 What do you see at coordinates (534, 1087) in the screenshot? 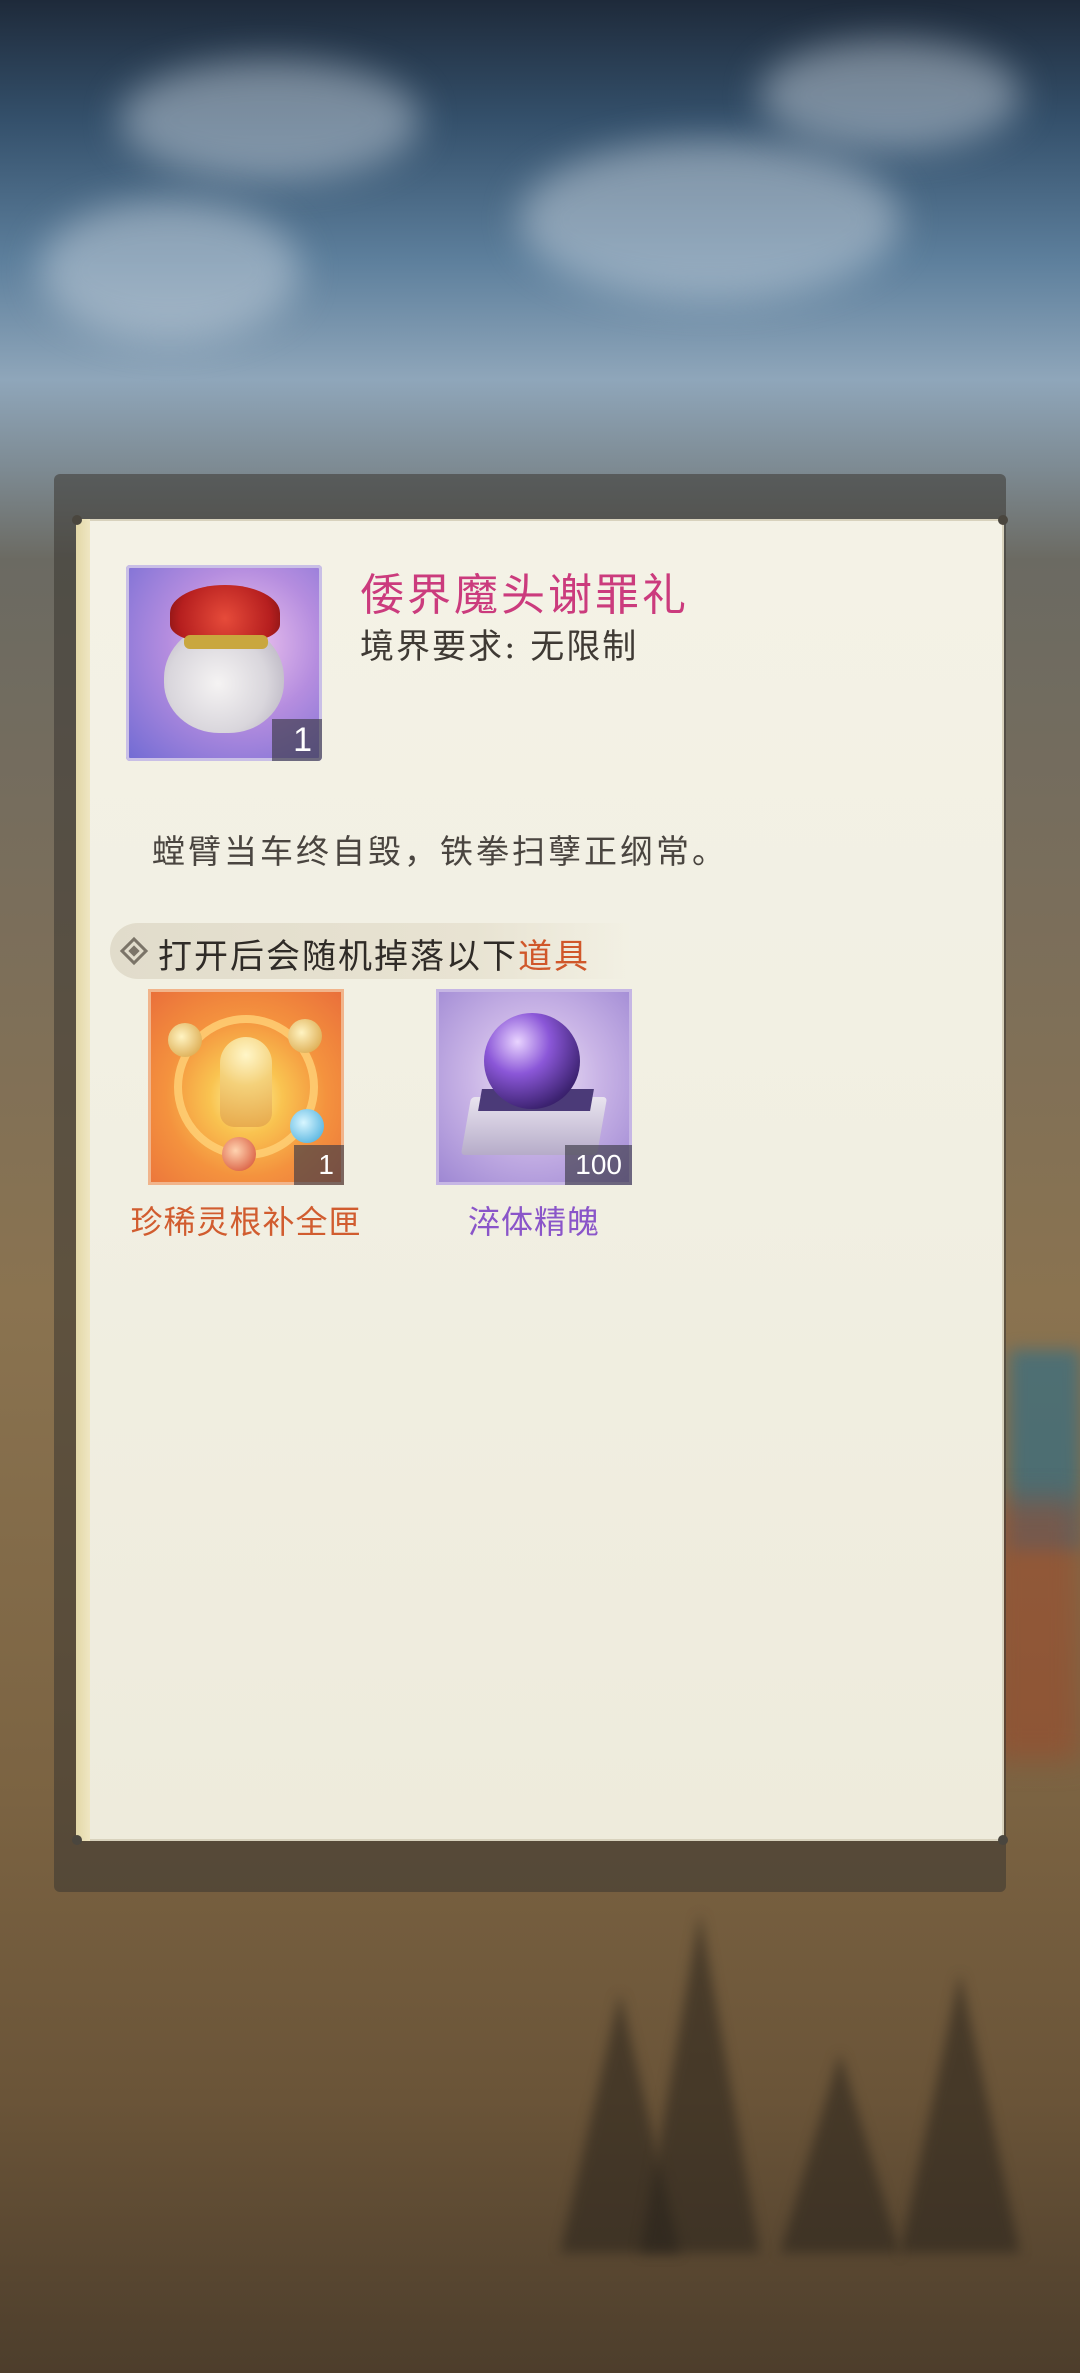
I see `purple-orb-pedestal-icon: 100` at bounding box center [534, 1087].